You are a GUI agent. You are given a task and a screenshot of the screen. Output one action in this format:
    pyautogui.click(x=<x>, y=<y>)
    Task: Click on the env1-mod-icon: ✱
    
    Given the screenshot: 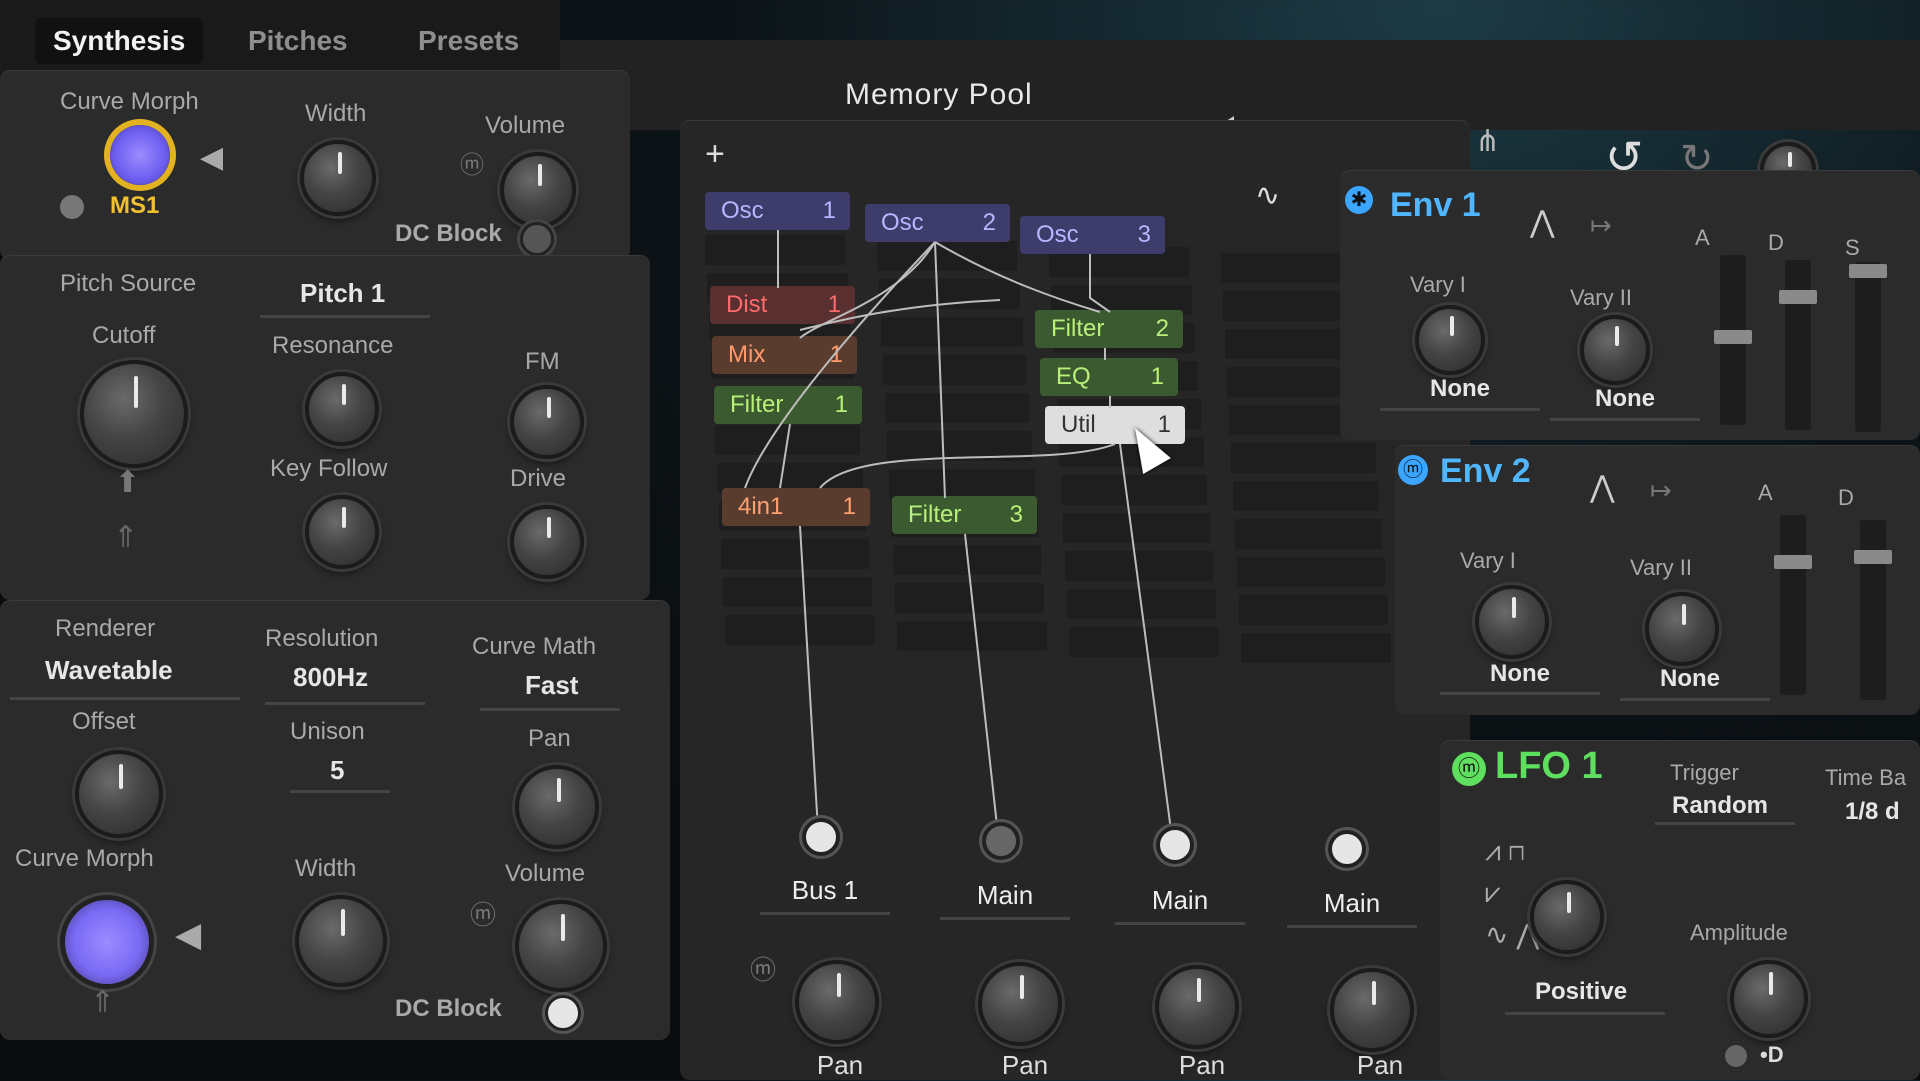 What is the action you would take?
    pyautogui.click(x=1359, y=200)
    